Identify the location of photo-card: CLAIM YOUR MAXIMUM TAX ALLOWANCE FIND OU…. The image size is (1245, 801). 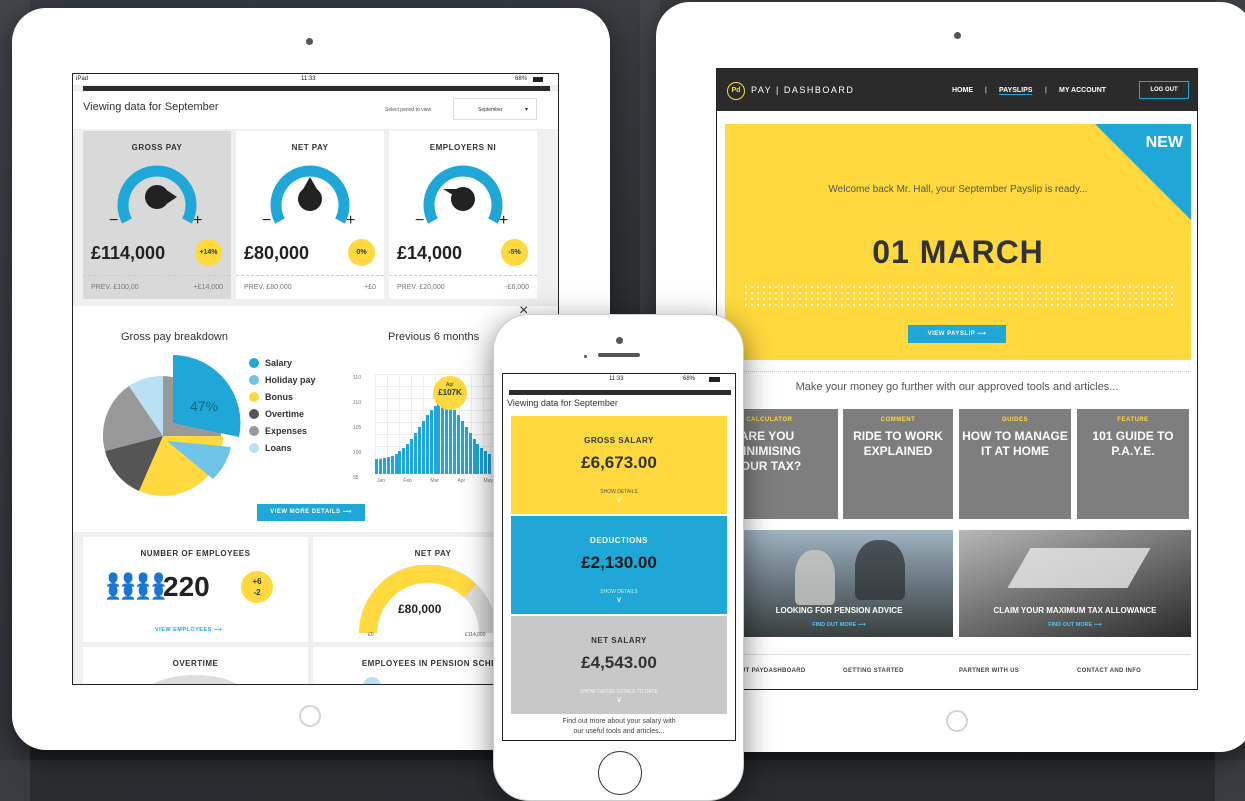
(1075, 583).